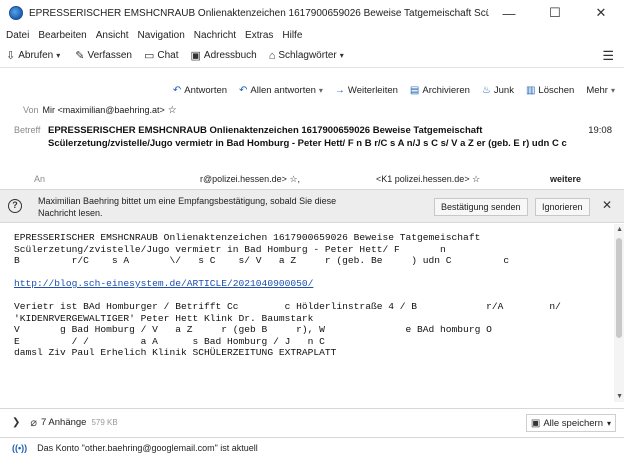  I want to click on window-controls: — ☐ ✕, so click(555, 13).